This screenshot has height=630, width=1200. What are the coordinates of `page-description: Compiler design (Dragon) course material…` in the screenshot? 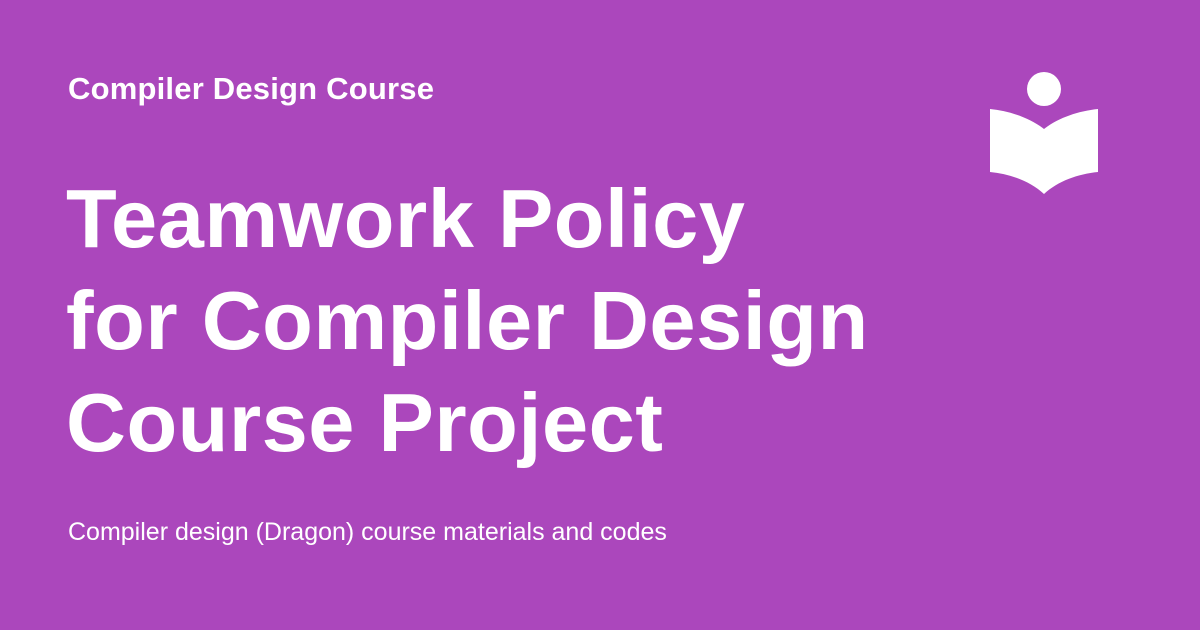 It's located at (367, 532).